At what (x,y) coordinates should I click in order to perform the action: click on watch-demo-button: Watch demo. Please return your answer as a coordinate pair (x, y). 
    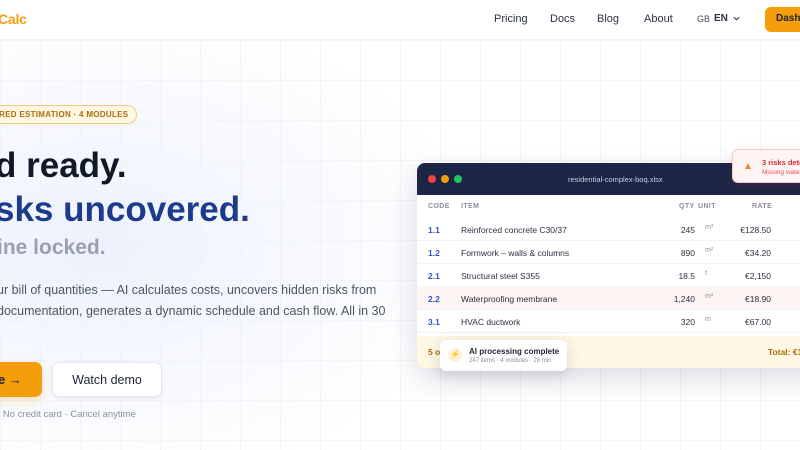
    Looking at the image, I should click on (107, 379).